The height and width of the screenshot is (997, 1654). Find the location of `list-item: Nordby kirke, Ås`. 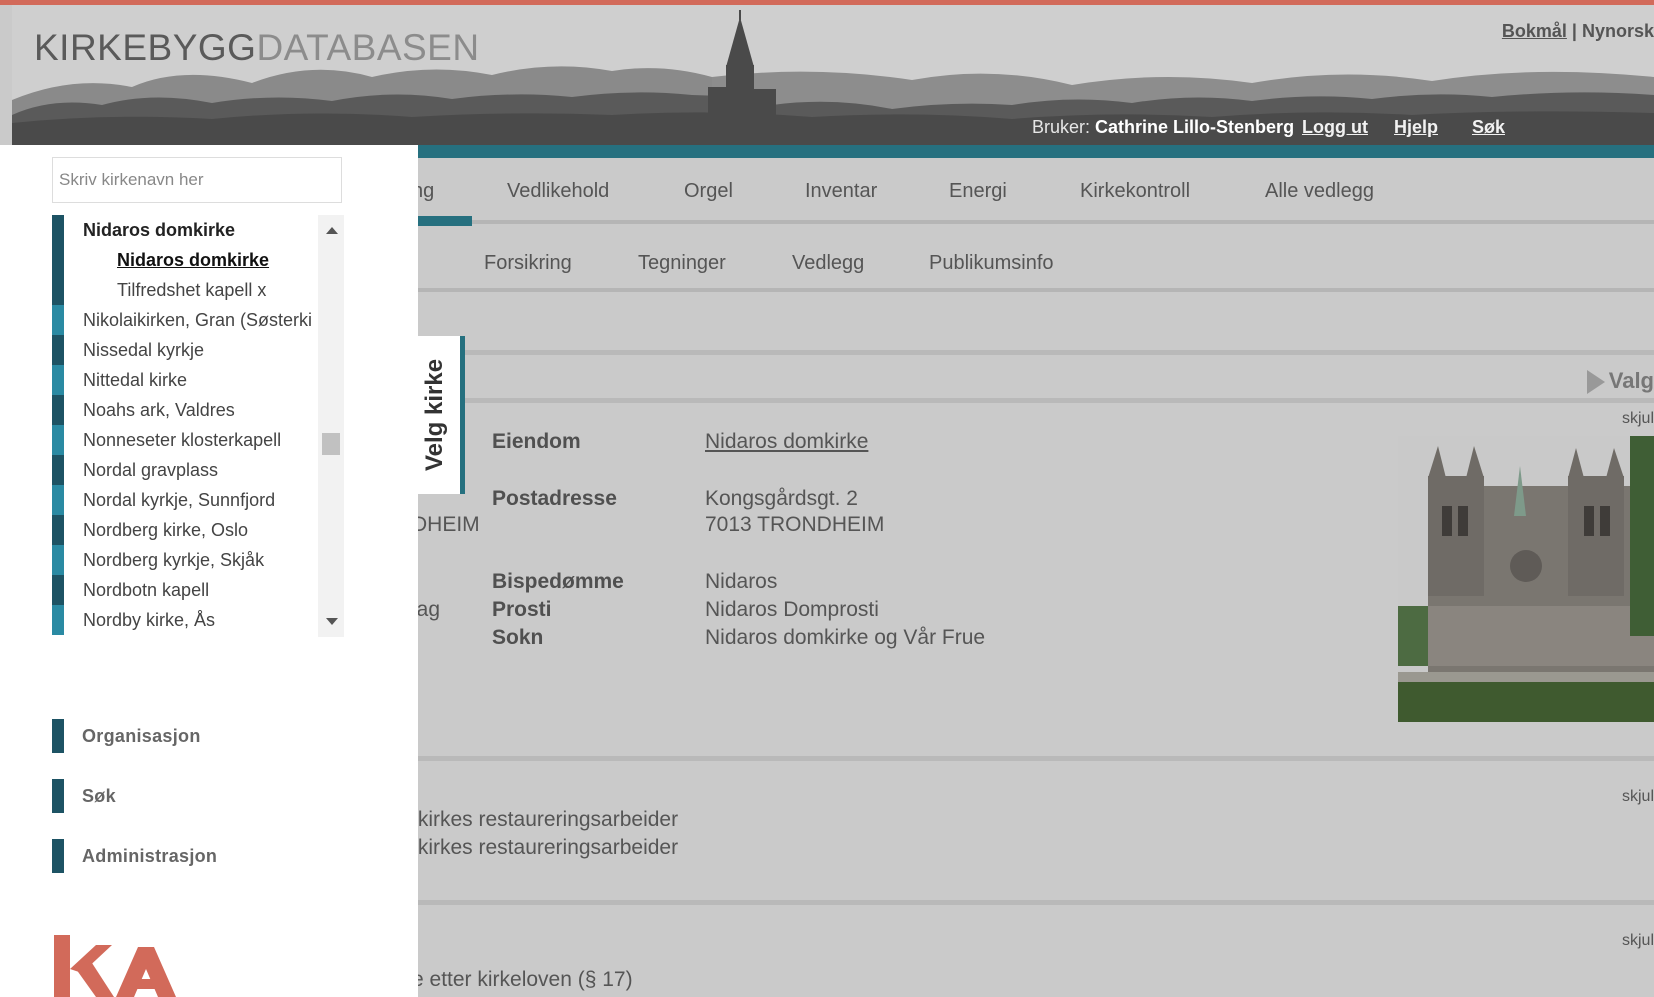

list-item: Nordby kirke, Ås is located at coordinates (185, 620).